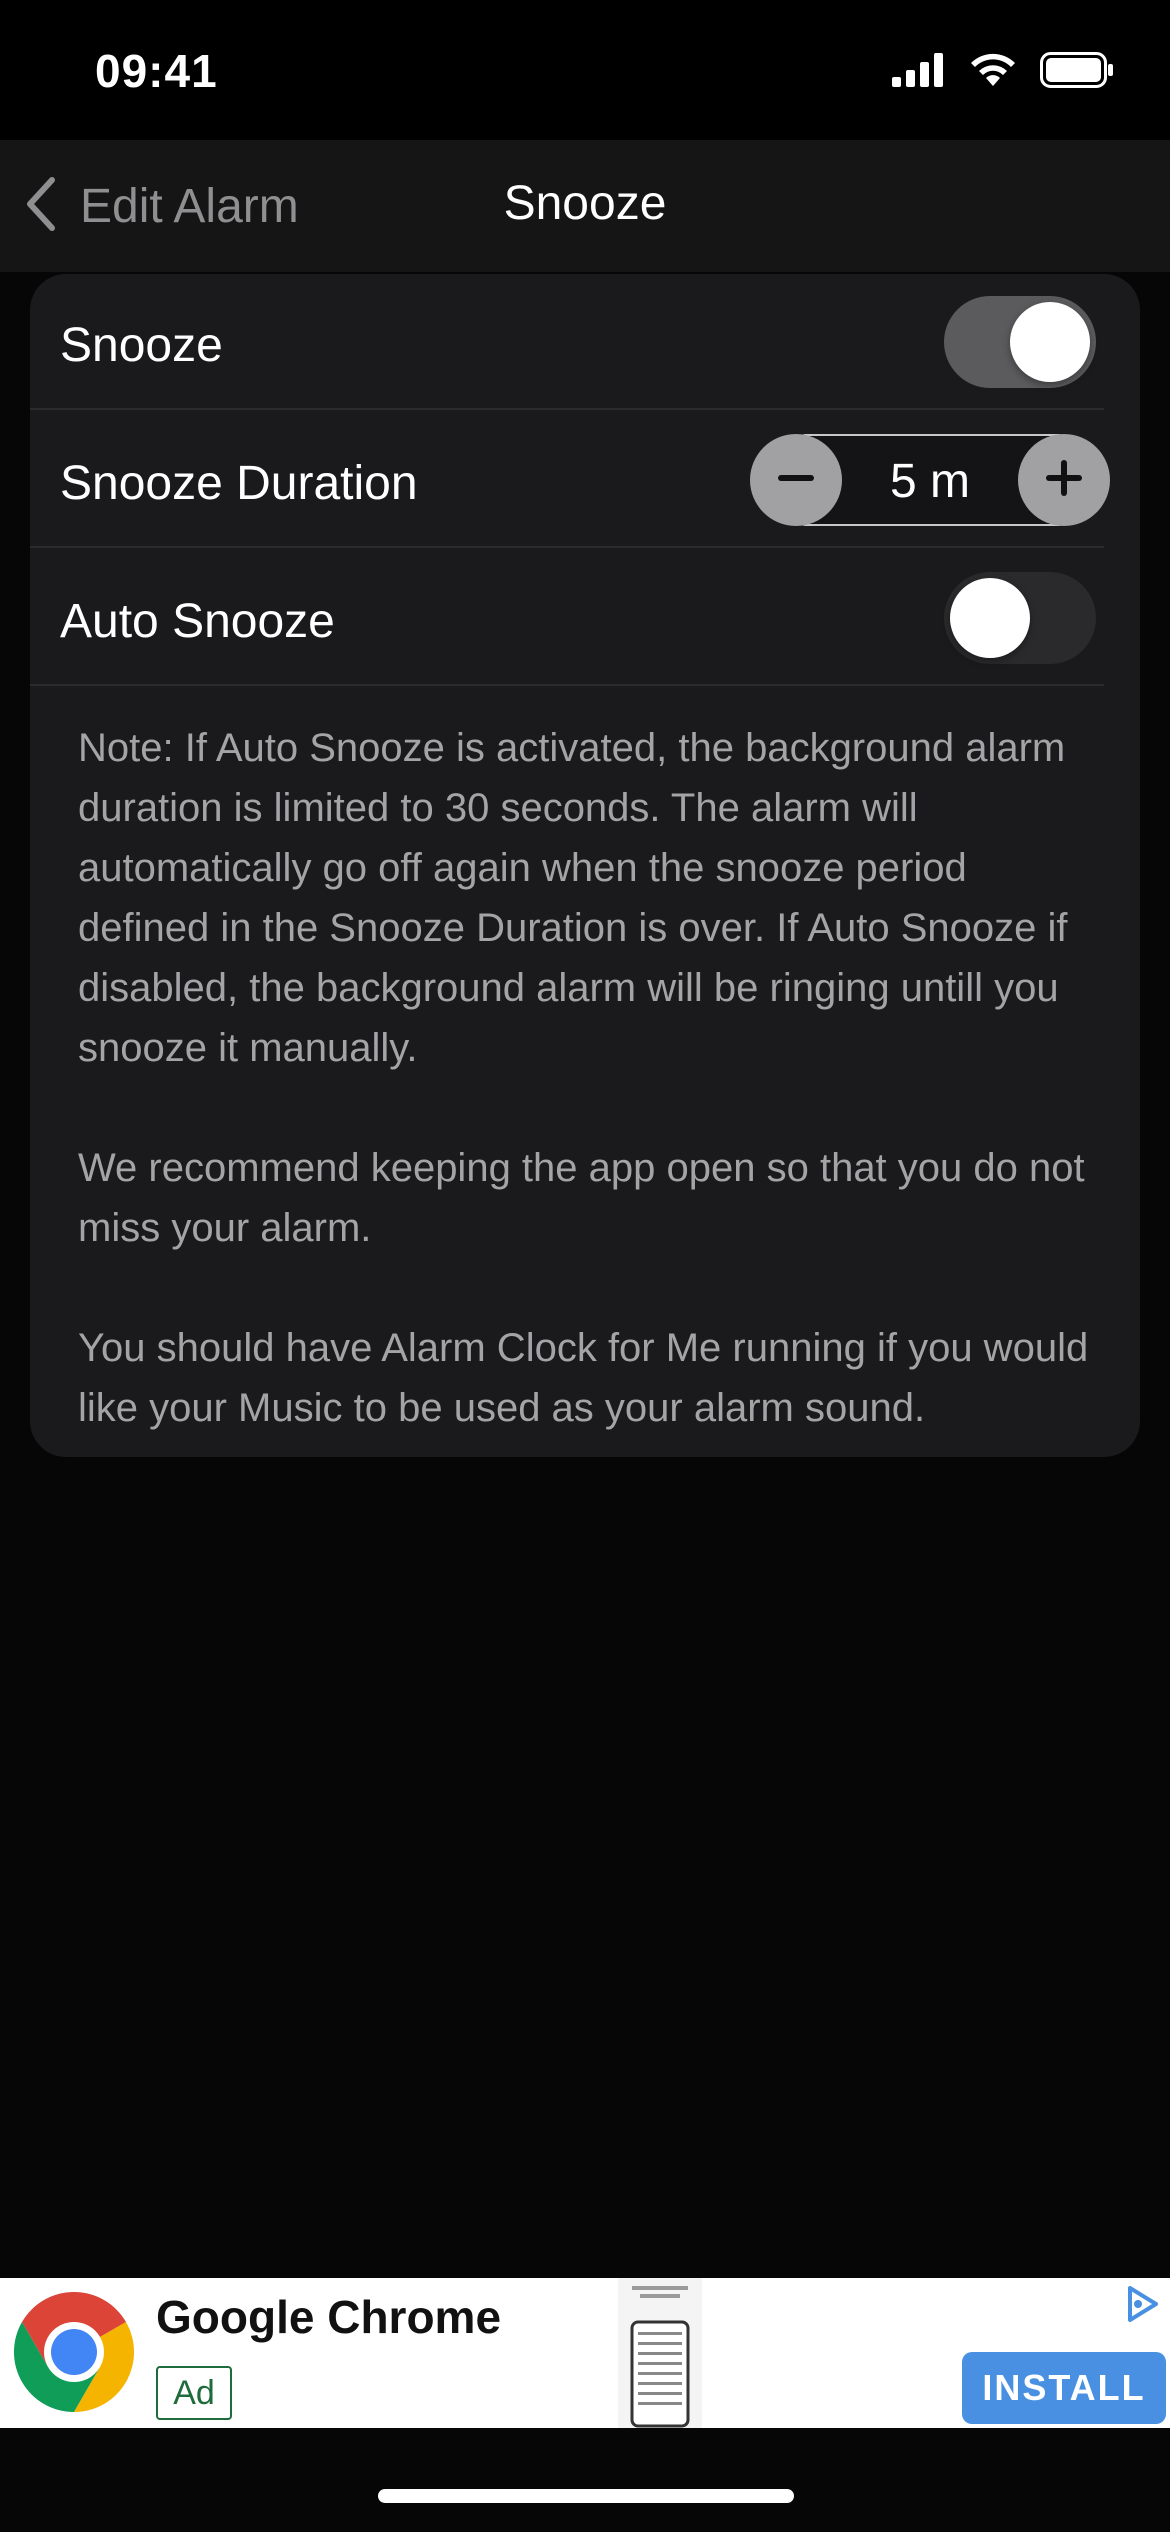 The height and width of the screenshot is (2532, 1170). I want to click on ad-badge: Ad, so click(194, 2393).